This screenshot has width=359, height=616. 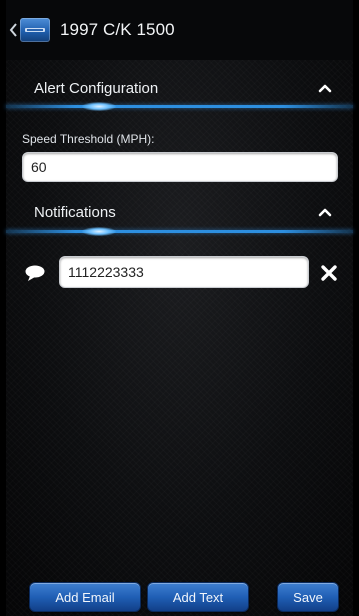 What do you see at coordinates (179, 212) in the screenshot?
I see `notifications-header: Notifications` at bounding box center [179, 212].